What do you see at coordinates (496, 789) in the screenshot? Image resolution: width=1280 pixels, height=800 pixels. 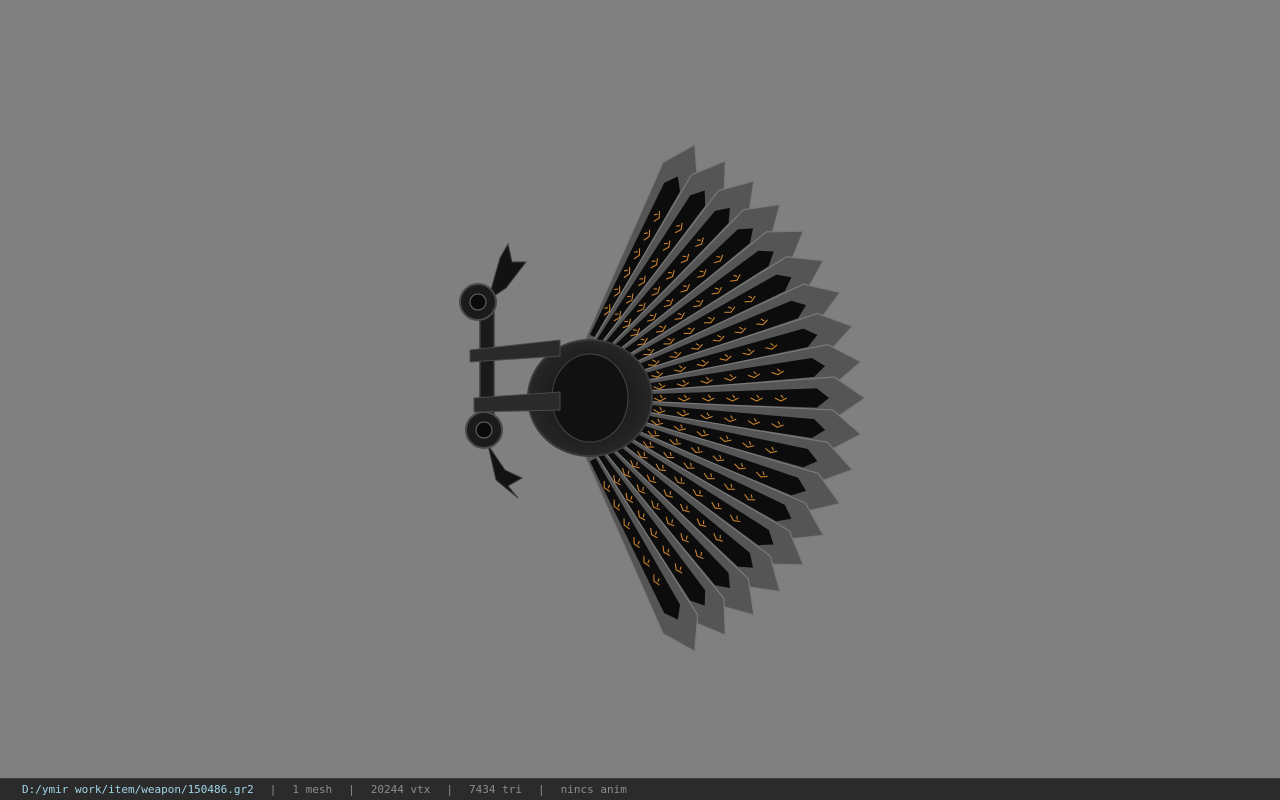 I see `triangle-count: 7434 tri` at bounding box center [496, 789].